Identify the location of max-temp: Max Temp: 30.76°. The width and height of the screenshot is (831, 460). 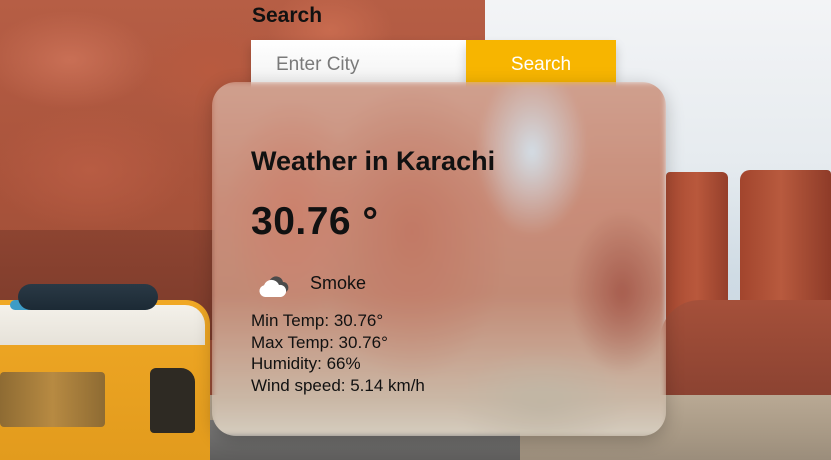
(319, 342).